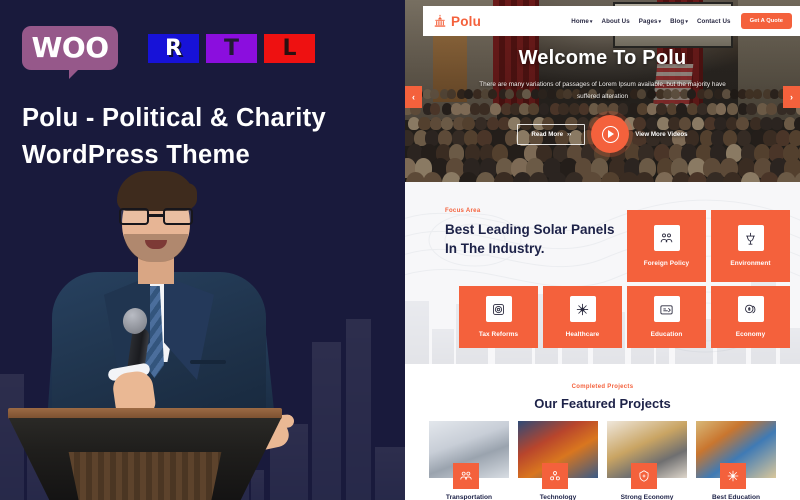 The height and width of the screenshot is (500, 800). What do you see at coordinates (558, 497) in the screenshot?
I see `project-card-label: Technology` at bounding box center [558, 497].